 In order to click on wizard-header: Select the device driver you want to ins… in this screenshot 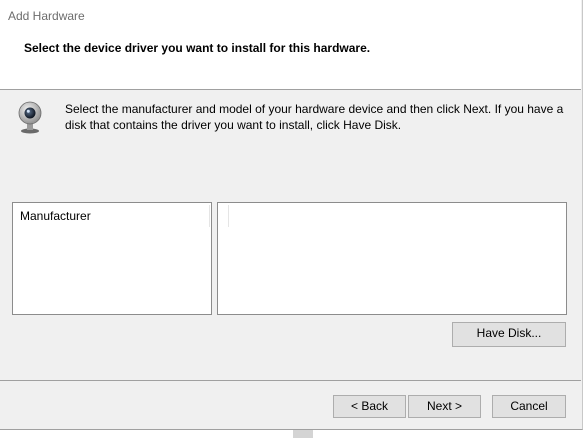, I will do `click(290, 60)`.